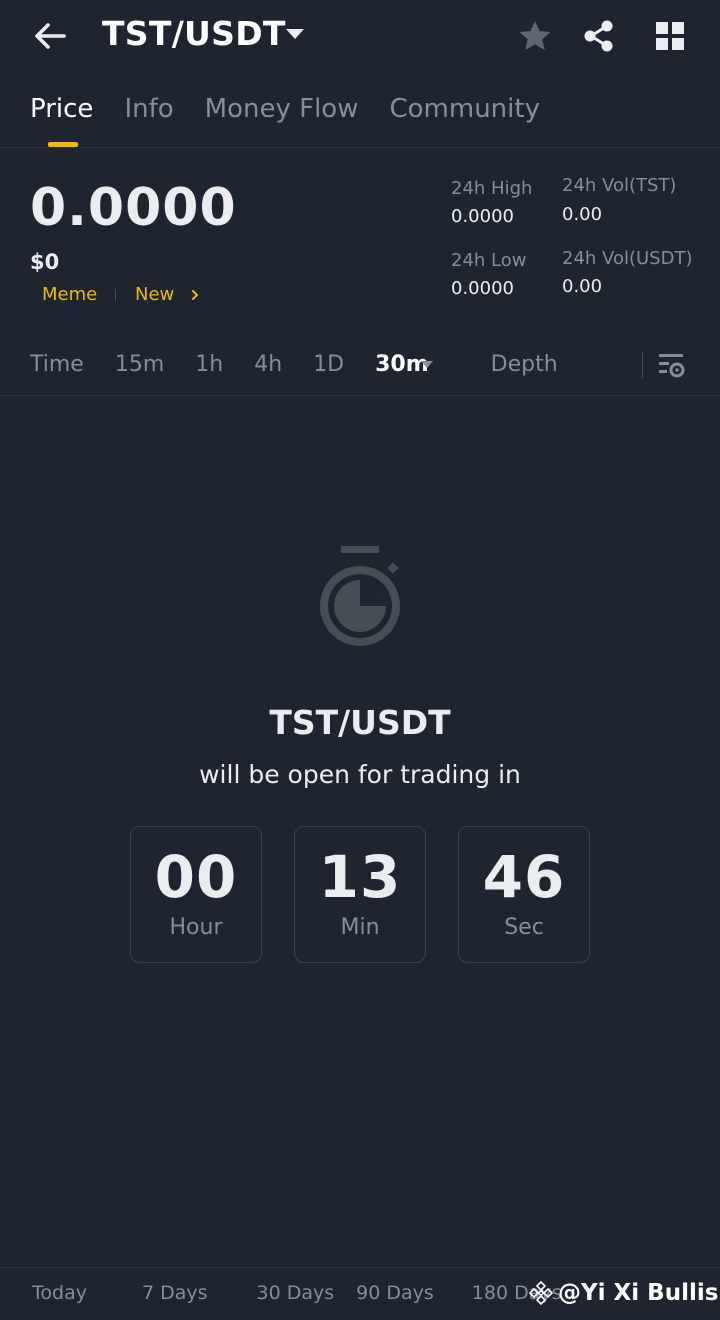 Image resolution: width=720 pixels, height=1320 pixels. I want to click on period-today: Today, so click(59, 1293).